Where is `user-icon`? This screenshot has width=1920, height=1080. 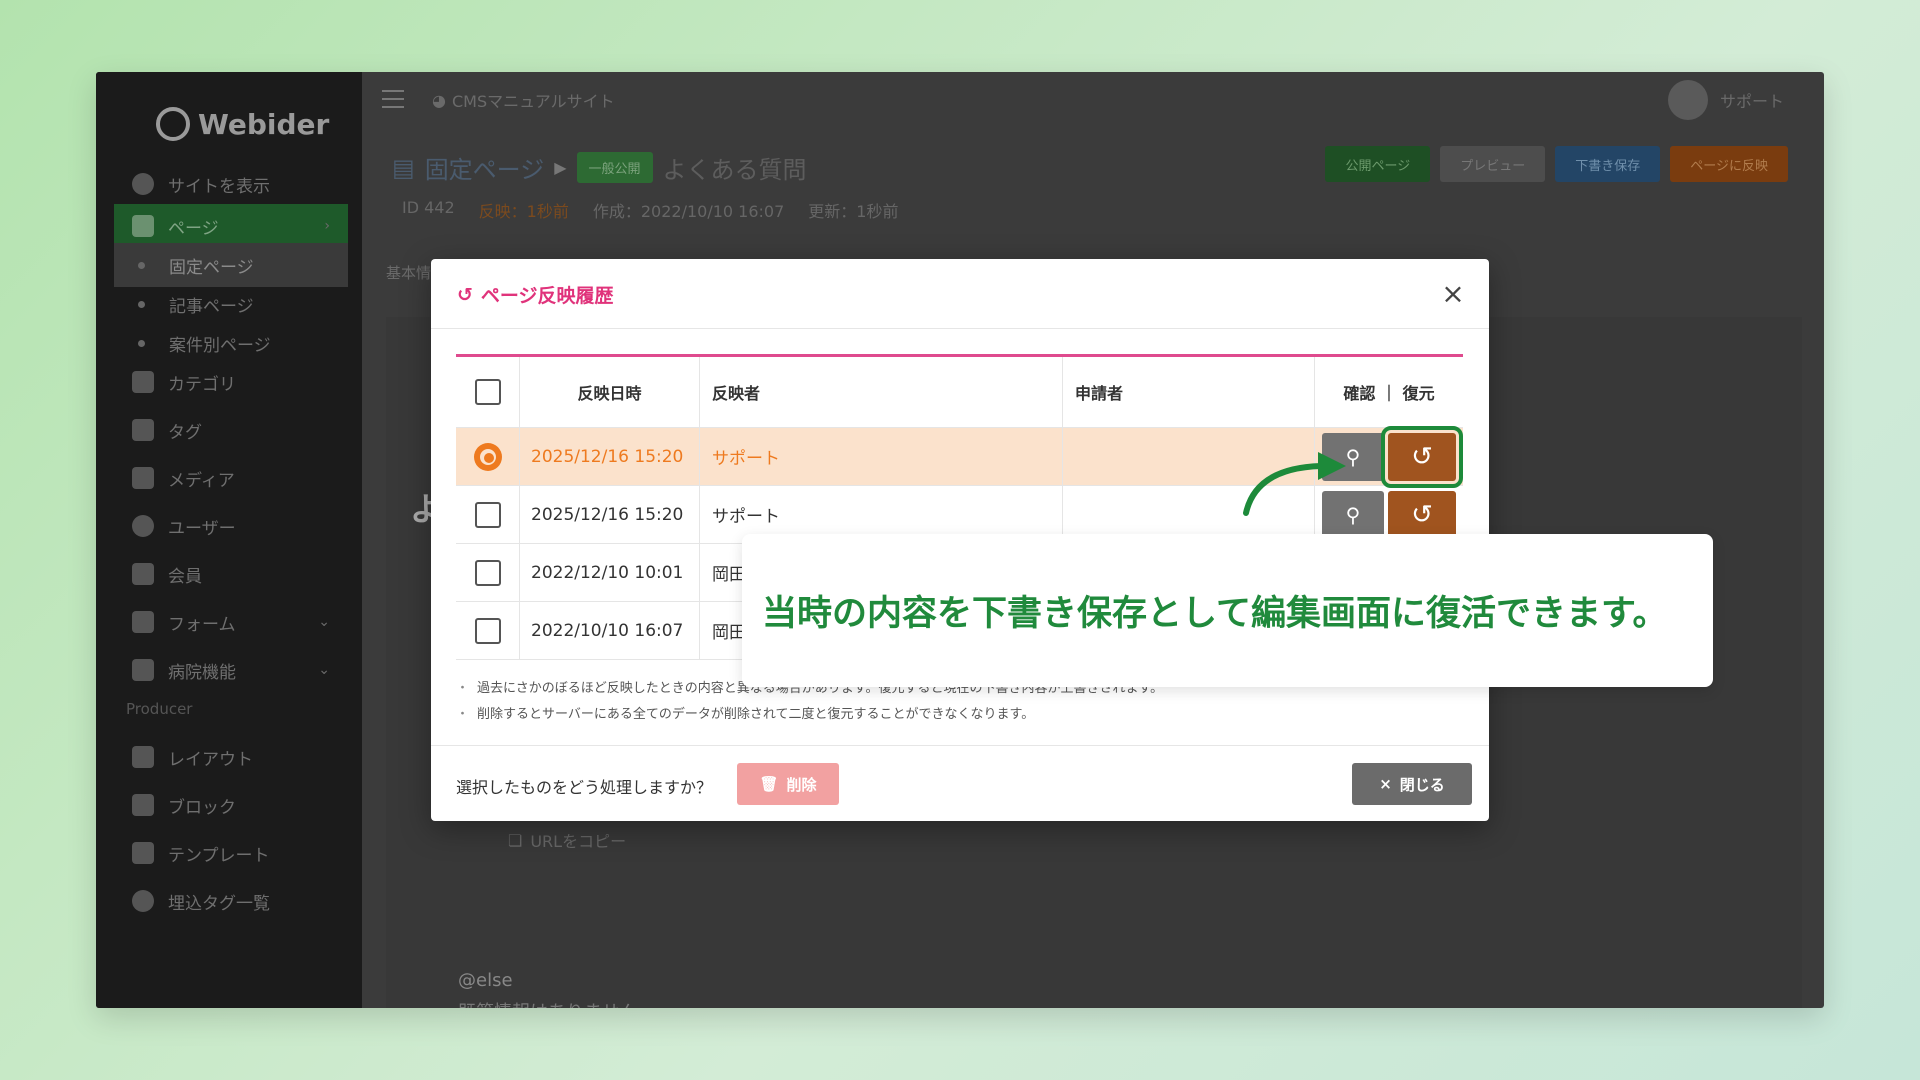 user-icon is located at coordinates (143, 526).